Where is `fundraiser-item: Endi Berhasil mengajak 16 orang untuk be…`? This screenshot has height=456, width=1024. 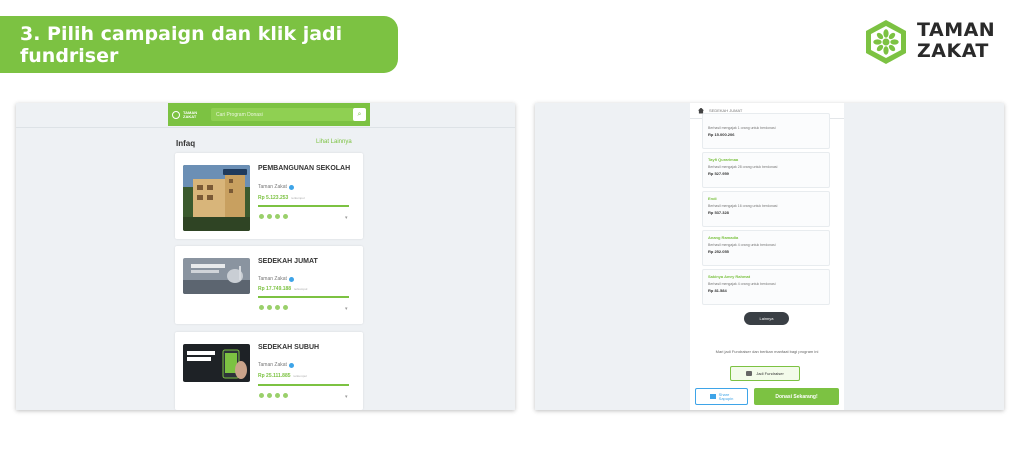 fundraiser-item: Endi Berhasil mengajak 16 orang untuk be… is located at coordinates (766, 209).